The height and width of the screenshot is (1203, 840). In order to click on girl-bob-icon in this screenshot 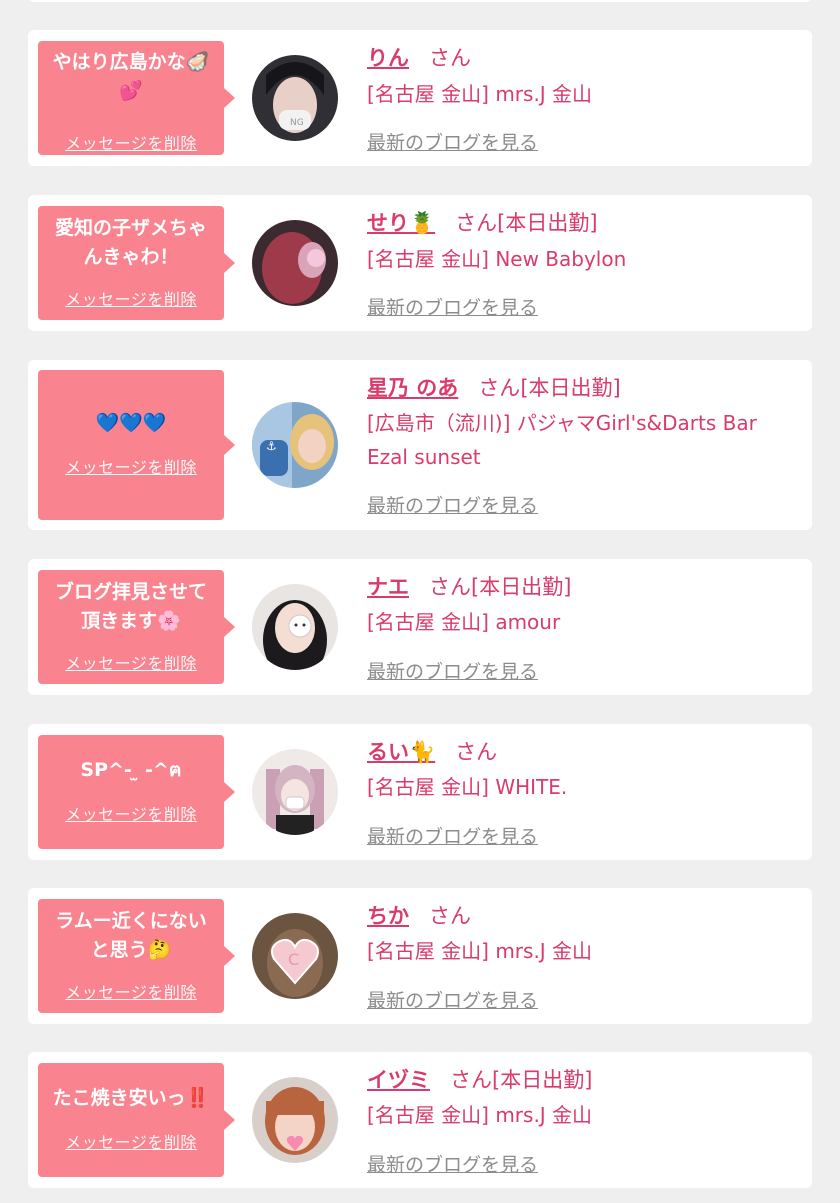, I will do `click(295, 1120)`.